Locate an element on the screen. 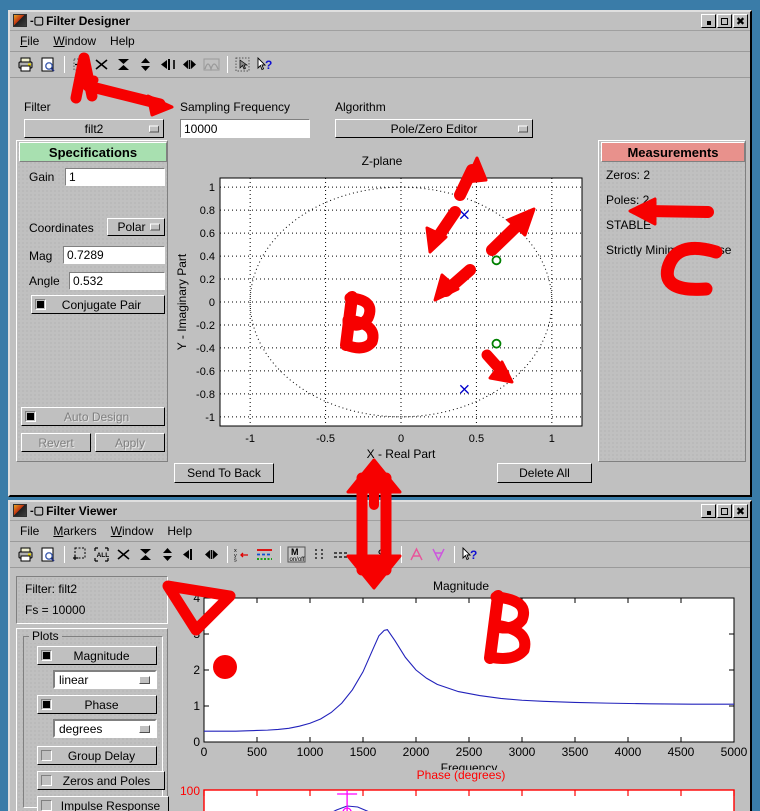  maximize-button is located at coordinates (724, 21).